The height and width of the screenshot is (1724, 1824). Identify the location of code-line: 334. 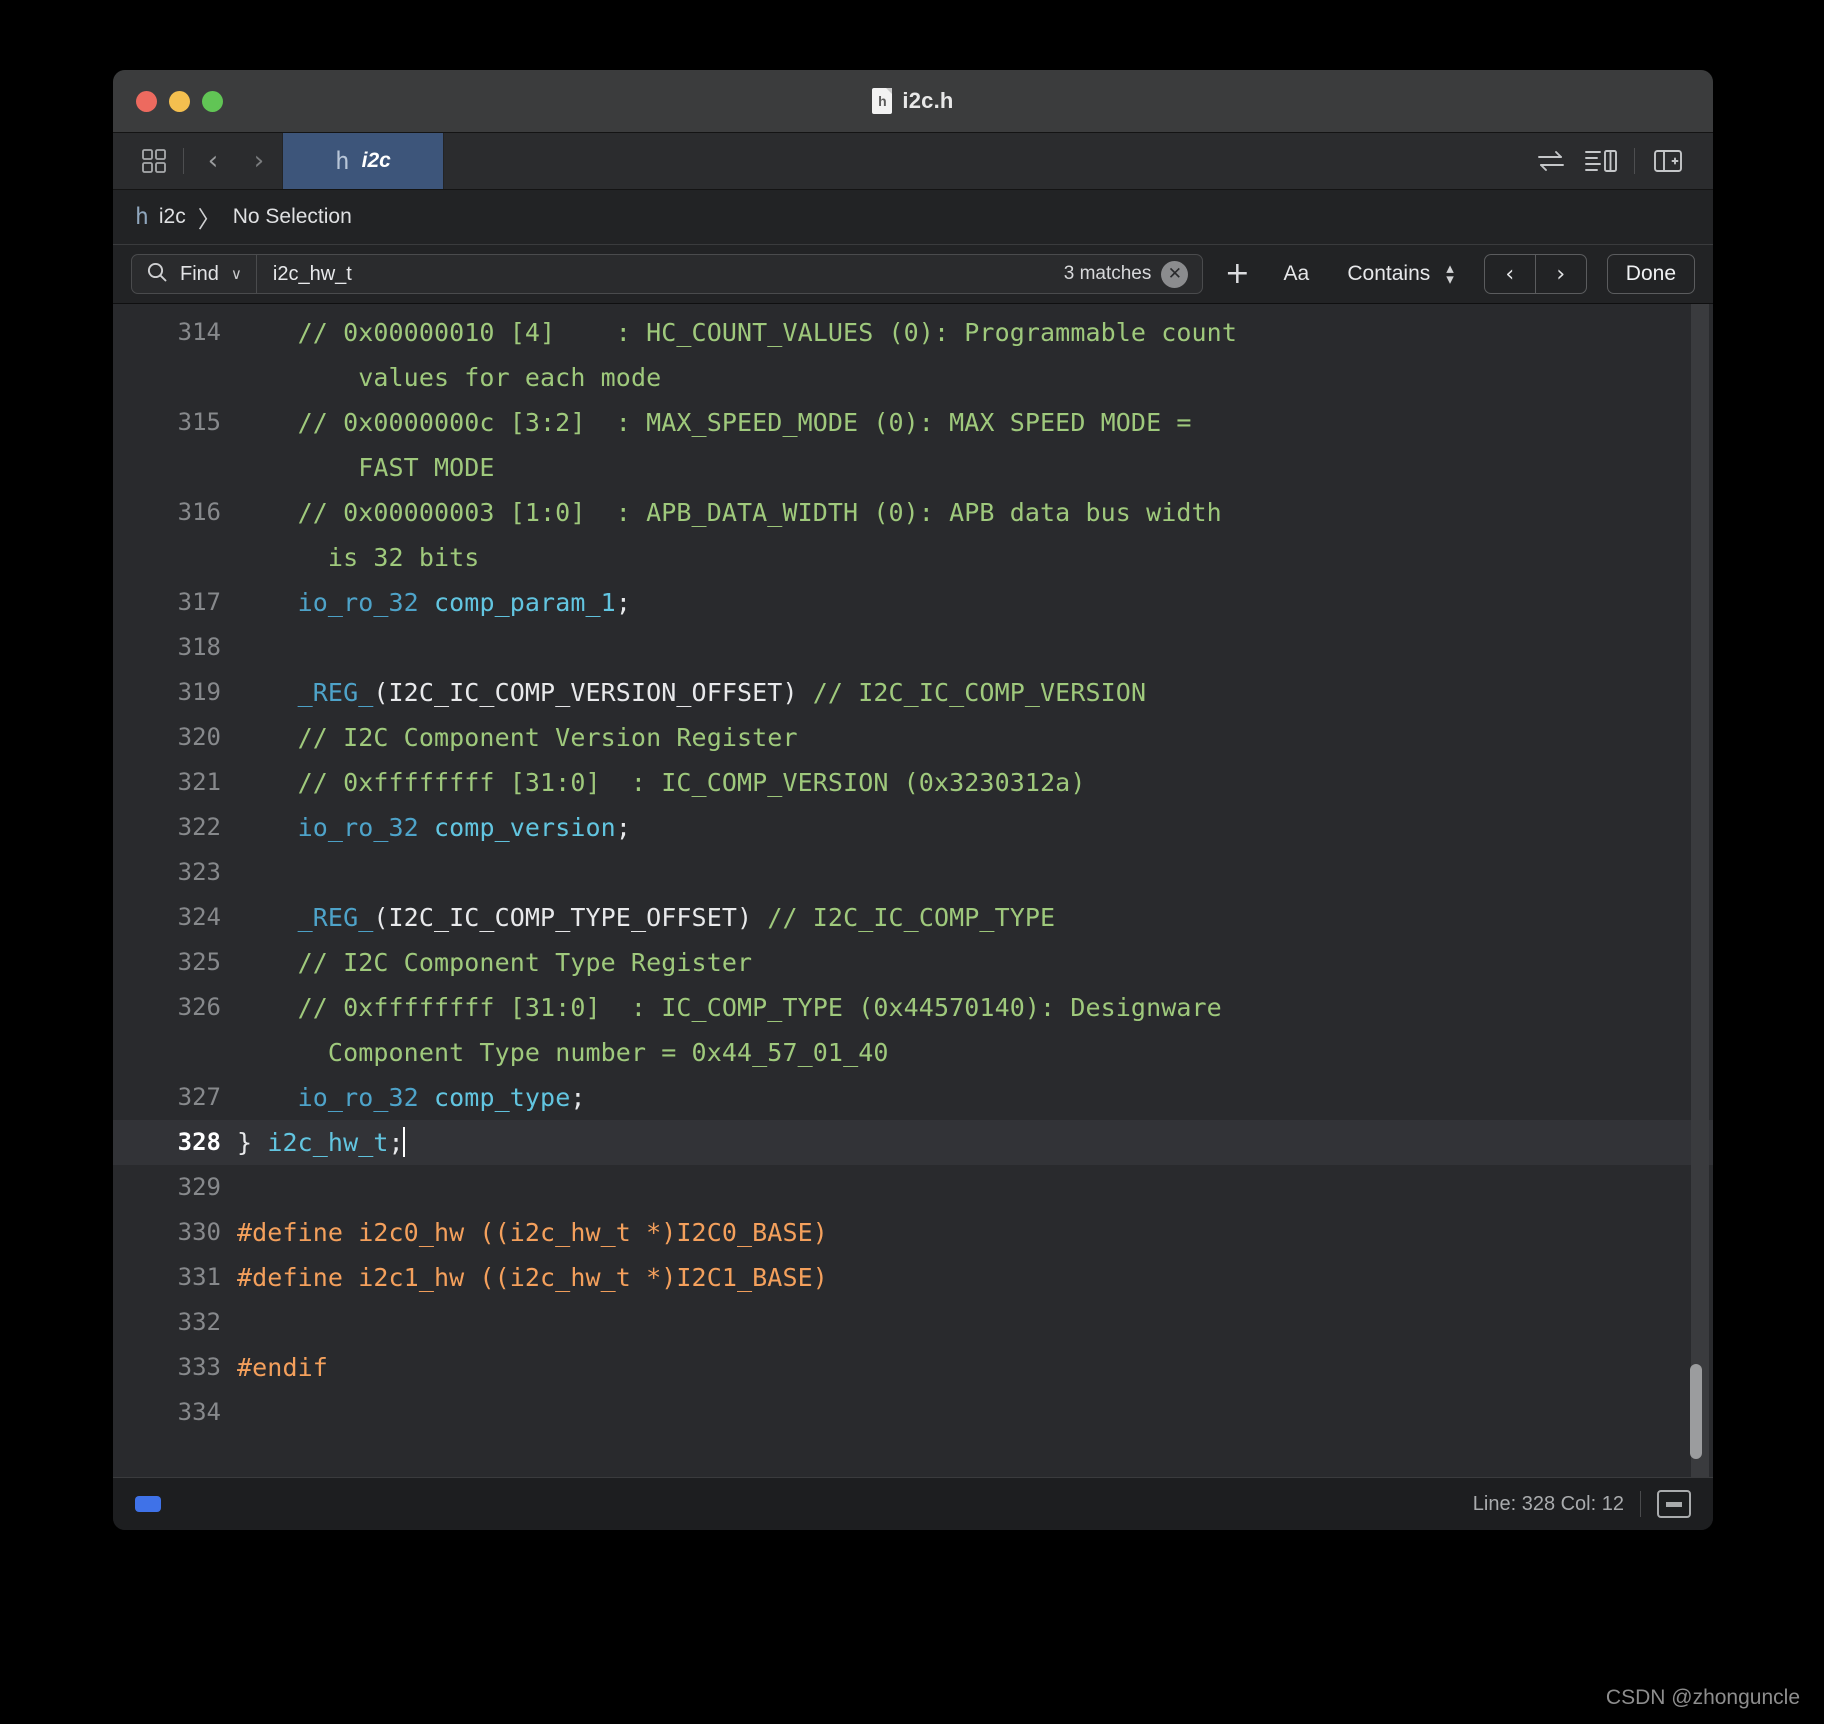
(913, 1412).